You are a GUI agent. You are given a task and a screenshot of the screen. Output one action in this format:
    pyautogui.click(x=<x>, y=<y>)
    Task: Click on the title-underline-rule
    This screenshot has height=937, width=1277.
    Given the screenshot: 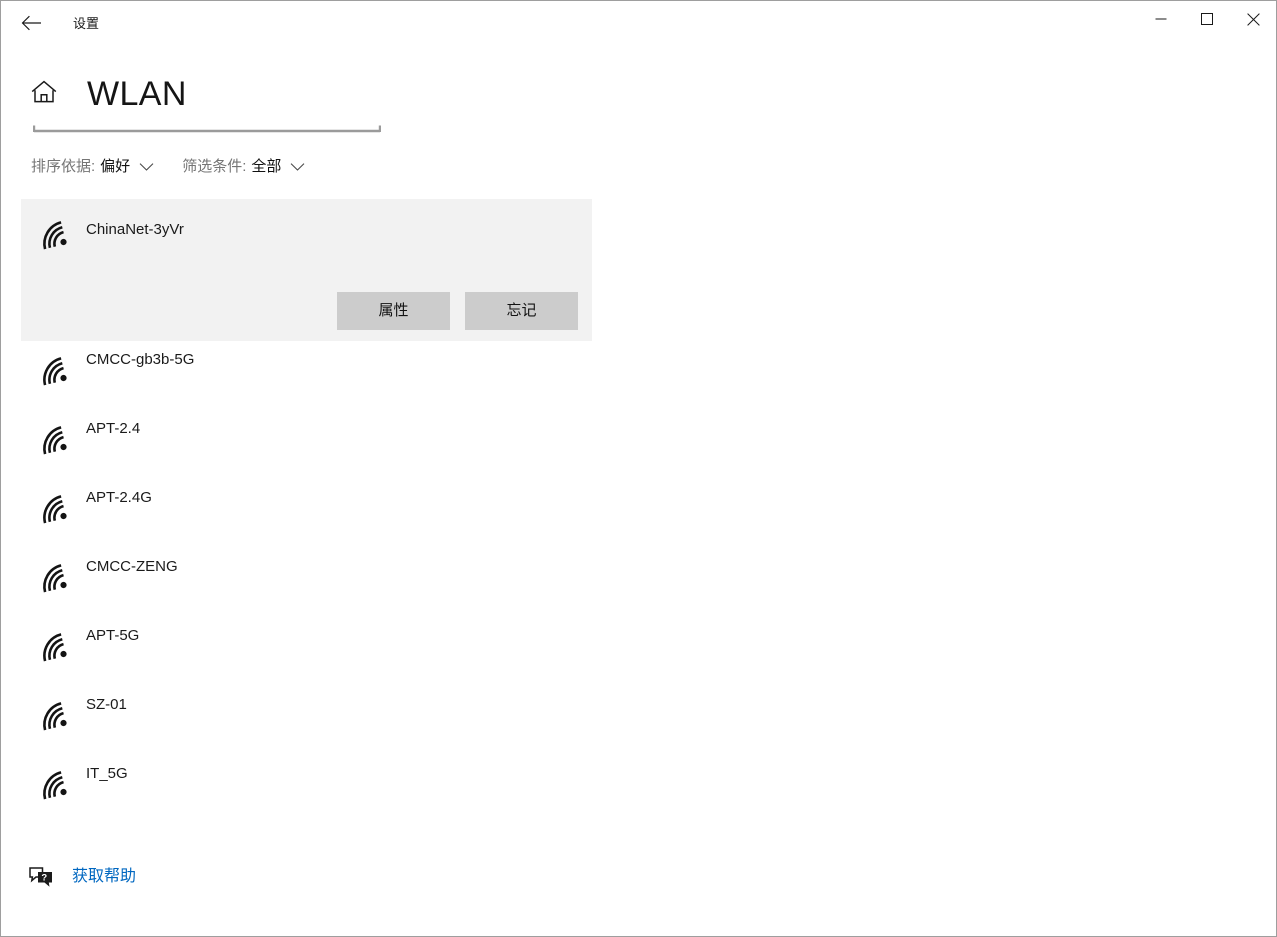 What is the action you would take?
    pyautogui.click(x=207, y=126)
    